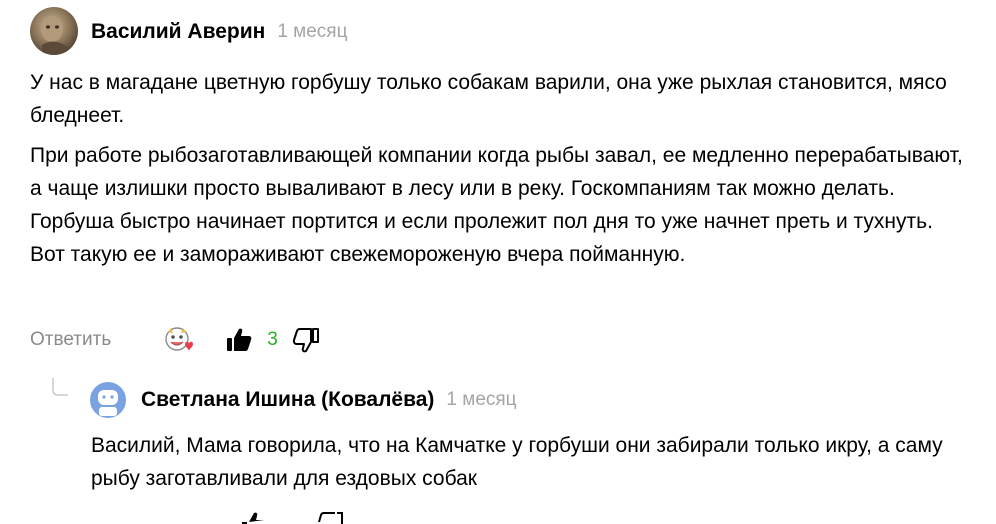 This screenshot has width=996, height=524. Describe the element at coordinates (60, 387) in the screenshot. I see `reply-thread-icon` at that location.